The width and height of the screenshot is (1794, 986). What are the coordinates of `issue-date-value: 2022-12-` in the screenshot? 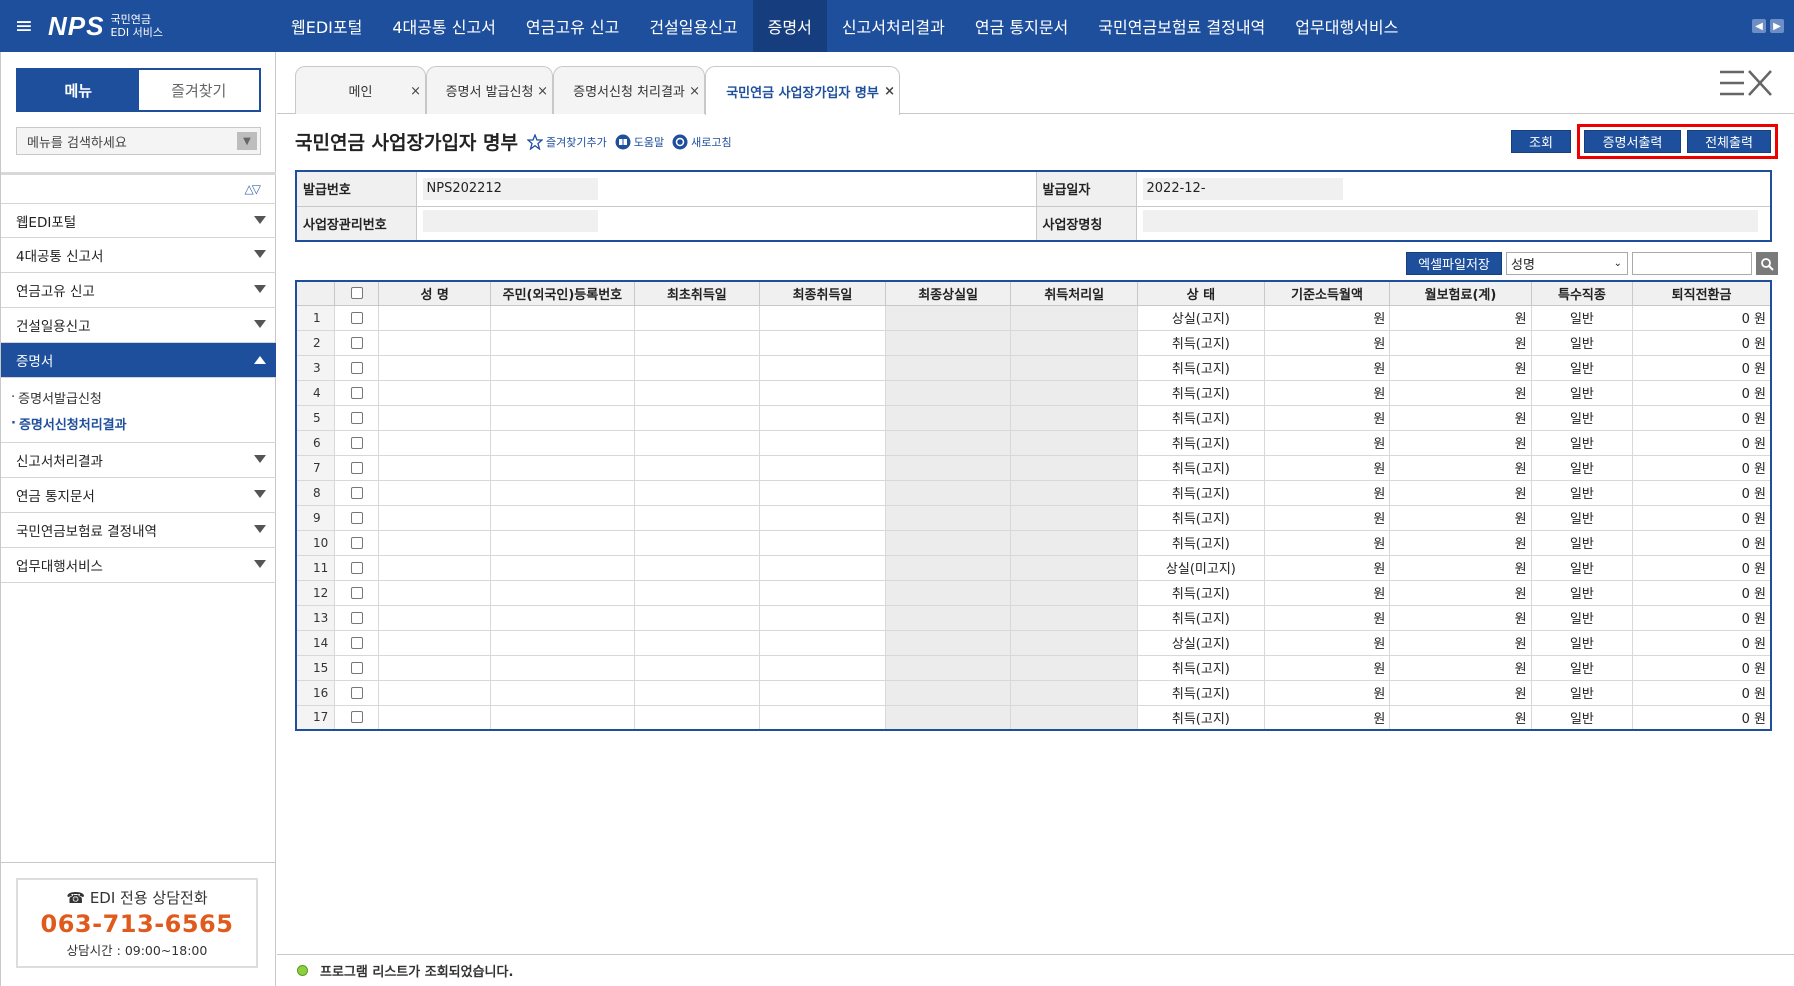 It's located at (1242, 188).